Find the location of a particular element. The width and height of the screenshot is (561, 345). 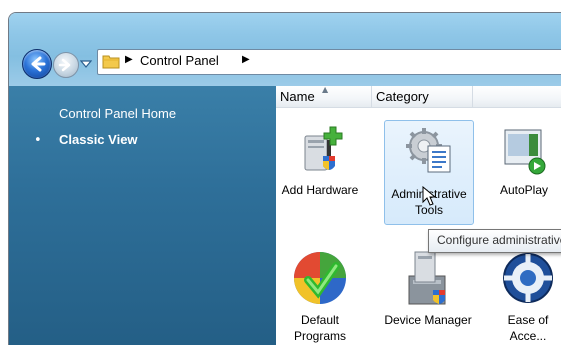

folder-icon is located at coordinates (111, 62).